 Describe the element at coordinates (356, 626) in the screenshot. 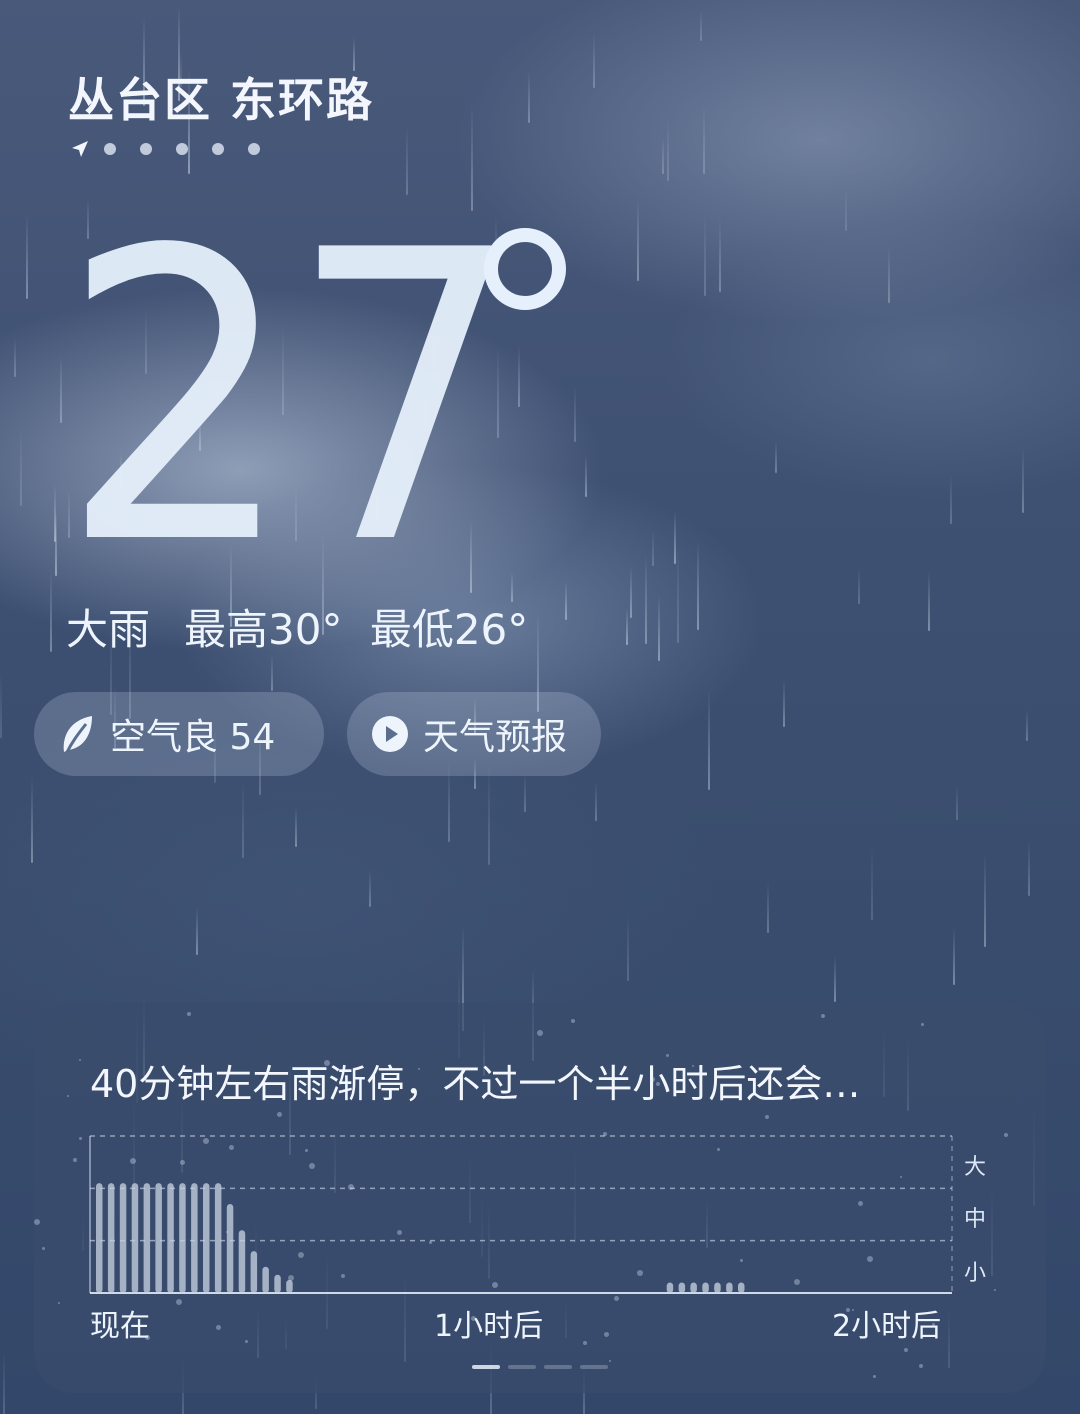

I see `temperature-range: 最高30° 最低26°` at that location.